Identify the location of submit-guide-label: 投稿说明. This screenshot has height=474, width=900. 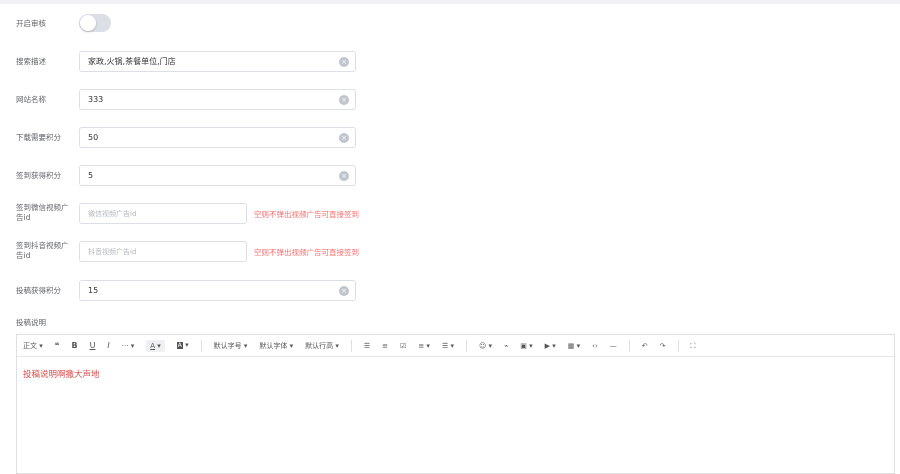
(31, 322).